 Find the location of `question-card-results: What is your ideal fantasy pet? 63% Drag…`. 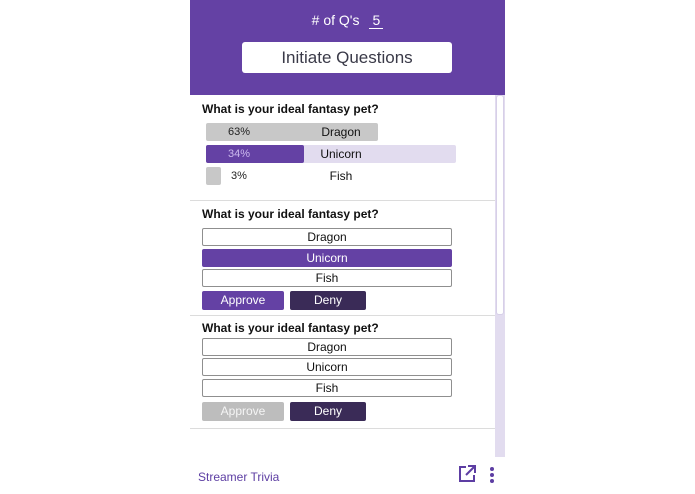

question-card-results: What is your ideal fantasy pet? 63% Drag… is located at coordinates (342, 148).